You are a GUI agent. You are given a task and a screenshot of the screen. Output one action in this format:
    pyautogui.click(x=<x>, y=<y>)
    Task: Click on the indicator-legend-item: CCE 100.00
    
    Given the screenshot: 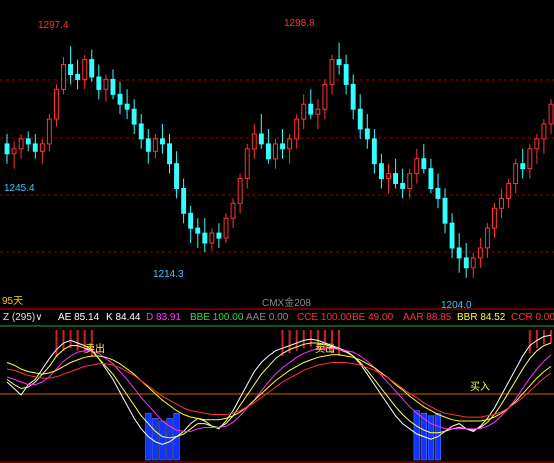 What is the action you would take?
    pyautogui.click(x=324, y=317)
    